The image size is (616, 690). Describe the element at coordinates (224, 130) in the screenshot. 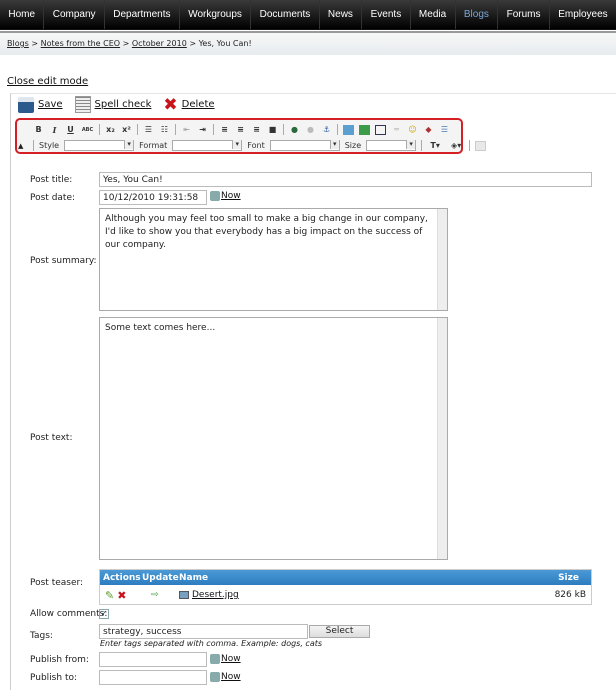

I see `align-left-icon: ≡` at that location.